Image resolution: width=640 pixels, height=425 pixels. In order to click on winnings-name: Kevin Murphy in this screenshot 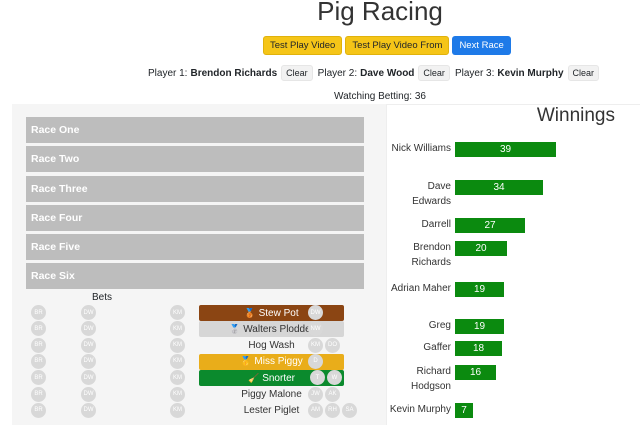, I will do `click(420, 409)`.